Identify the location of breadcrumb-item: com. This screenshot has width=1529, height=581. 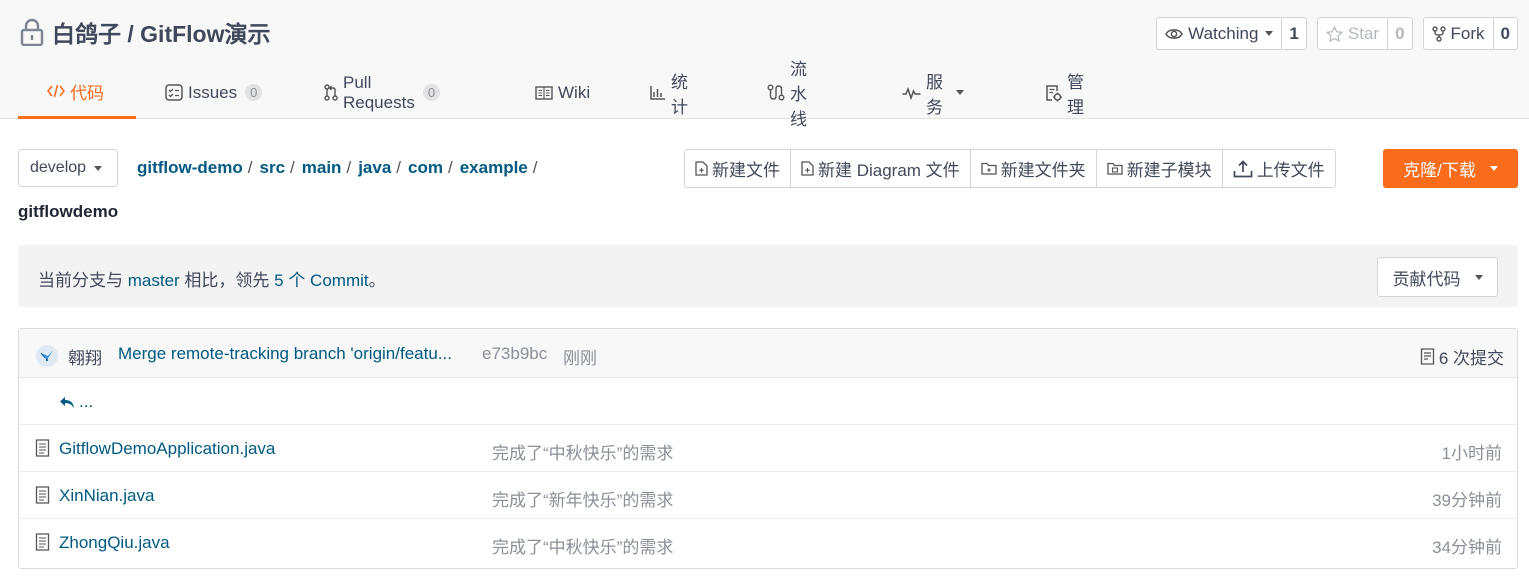
(425, 168).